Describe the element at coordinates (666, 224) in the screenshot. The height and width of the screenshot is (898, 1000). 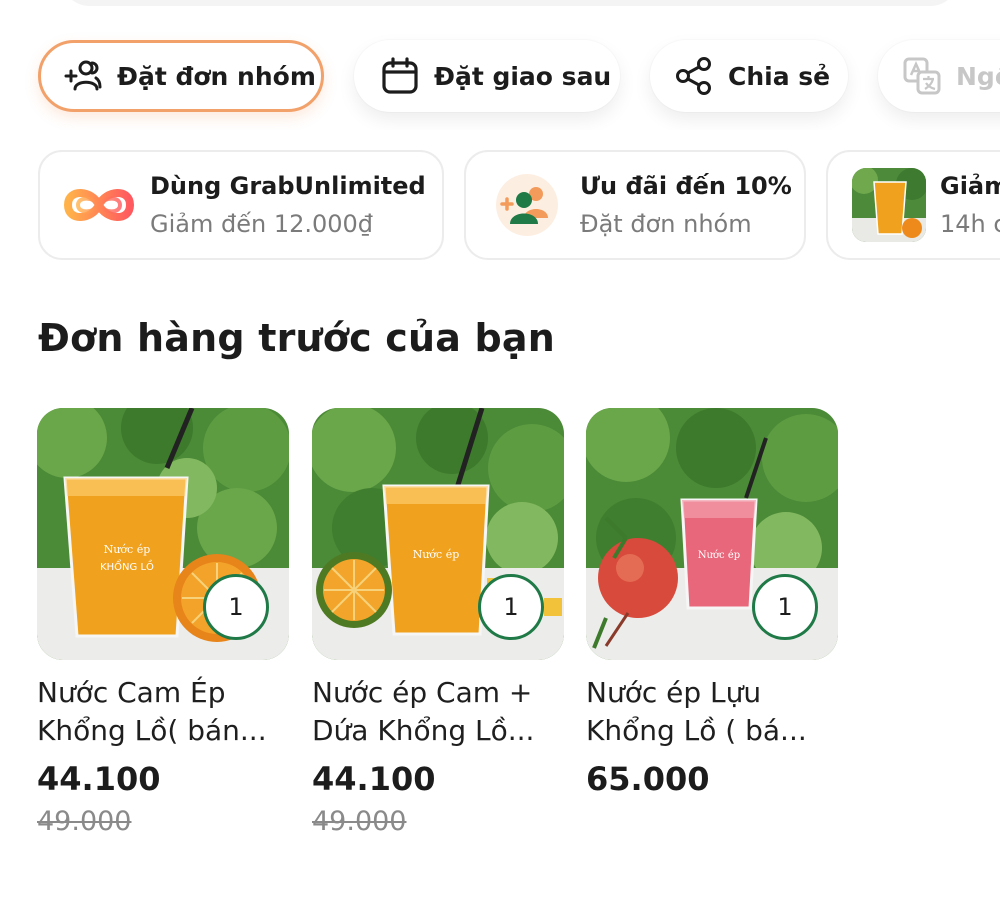
I see `promo-subtitle: Đặt đơn nhóm` at that location.